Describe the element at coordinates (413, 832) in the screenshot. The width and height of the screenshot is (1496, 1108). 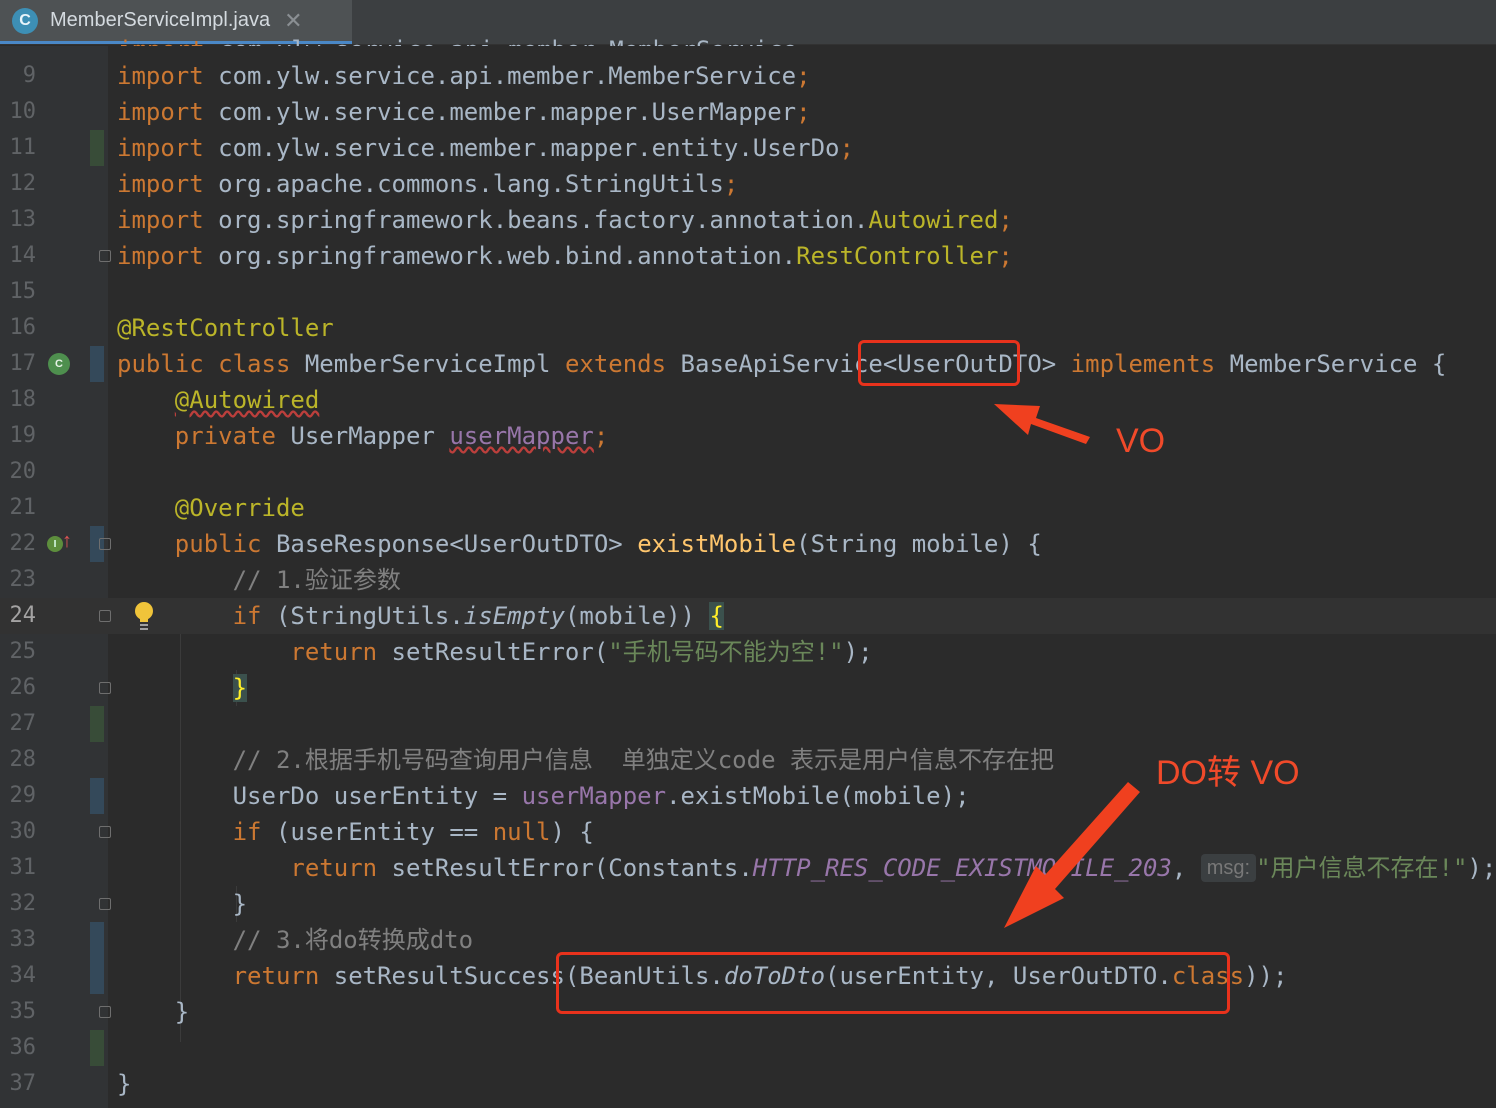
I see `code-text: if (userEntity == null) {` at that location.